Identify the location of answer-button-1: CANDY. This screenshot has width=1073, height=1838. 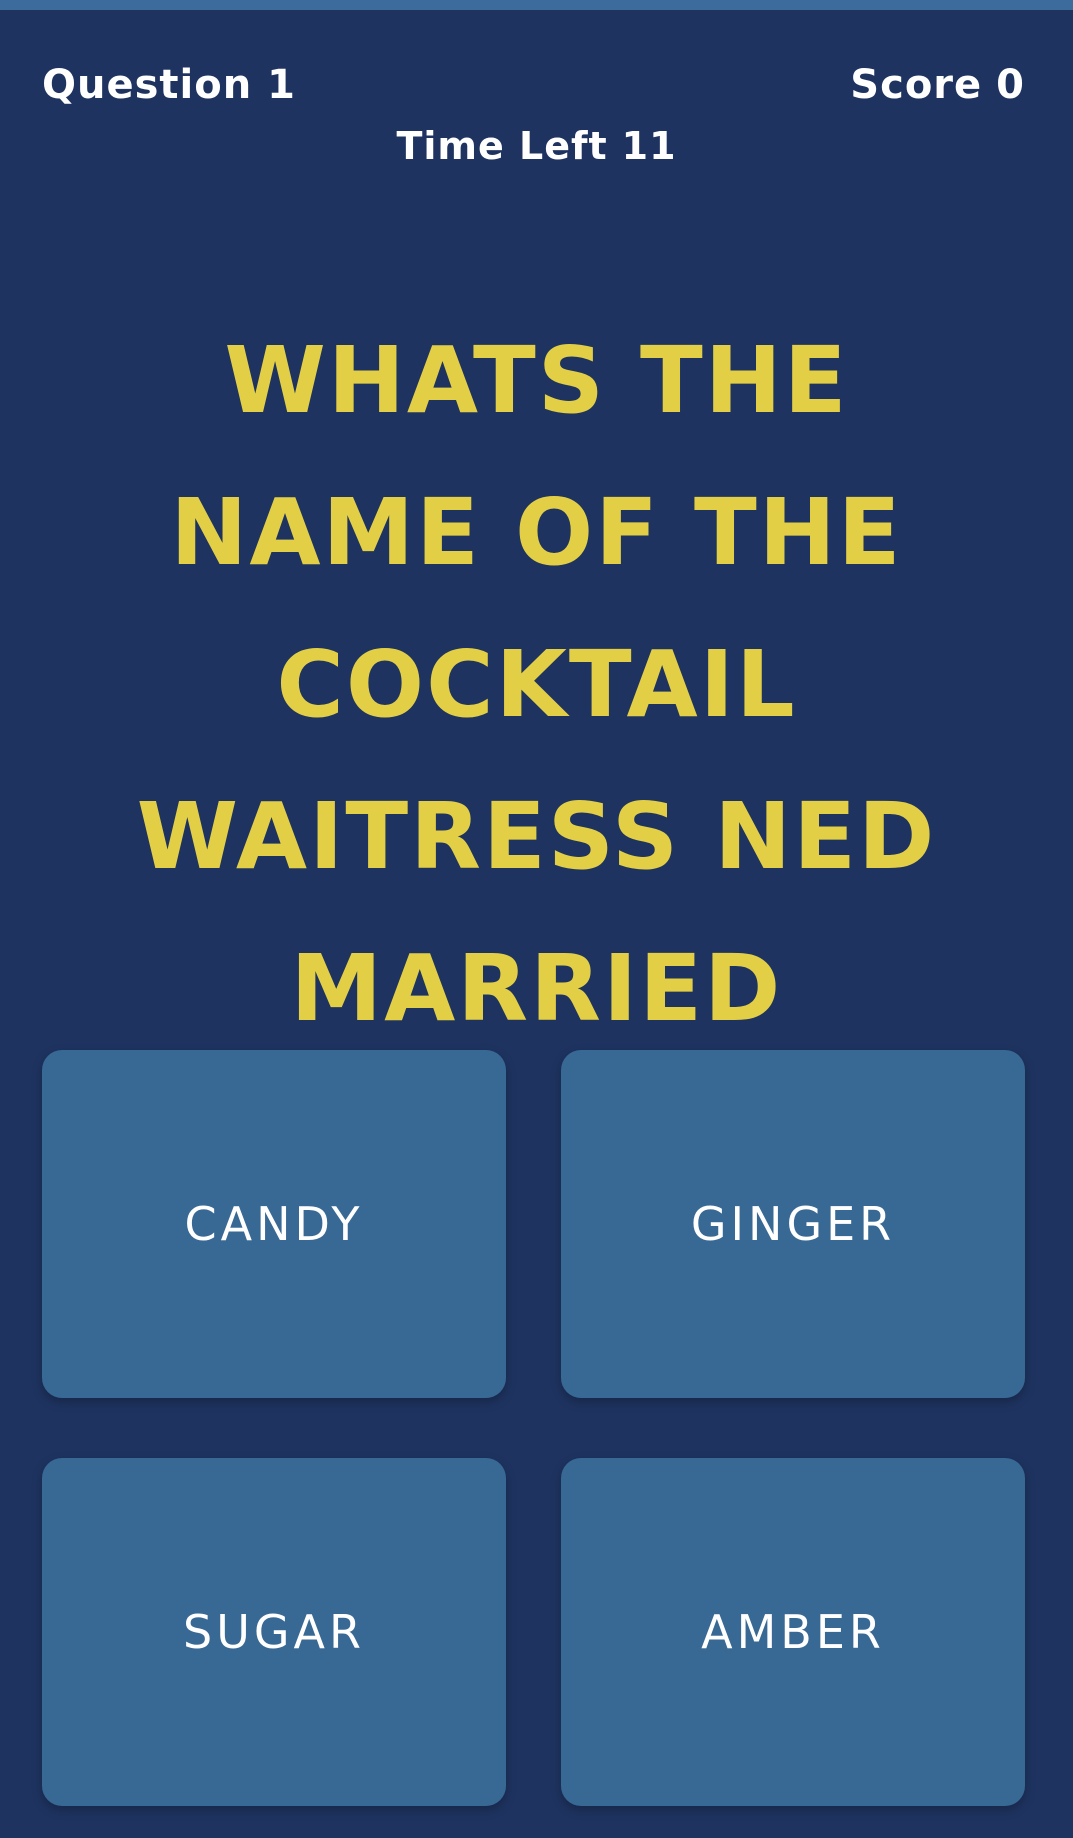
(274, 1224).